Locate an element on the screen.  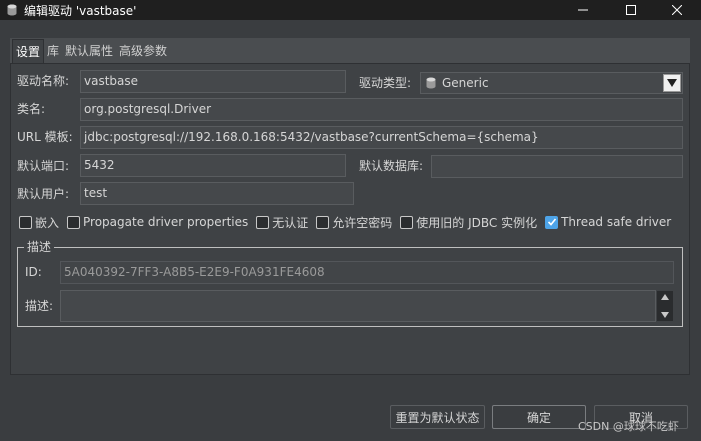
description-textarea is located at coordinates (358, 306).